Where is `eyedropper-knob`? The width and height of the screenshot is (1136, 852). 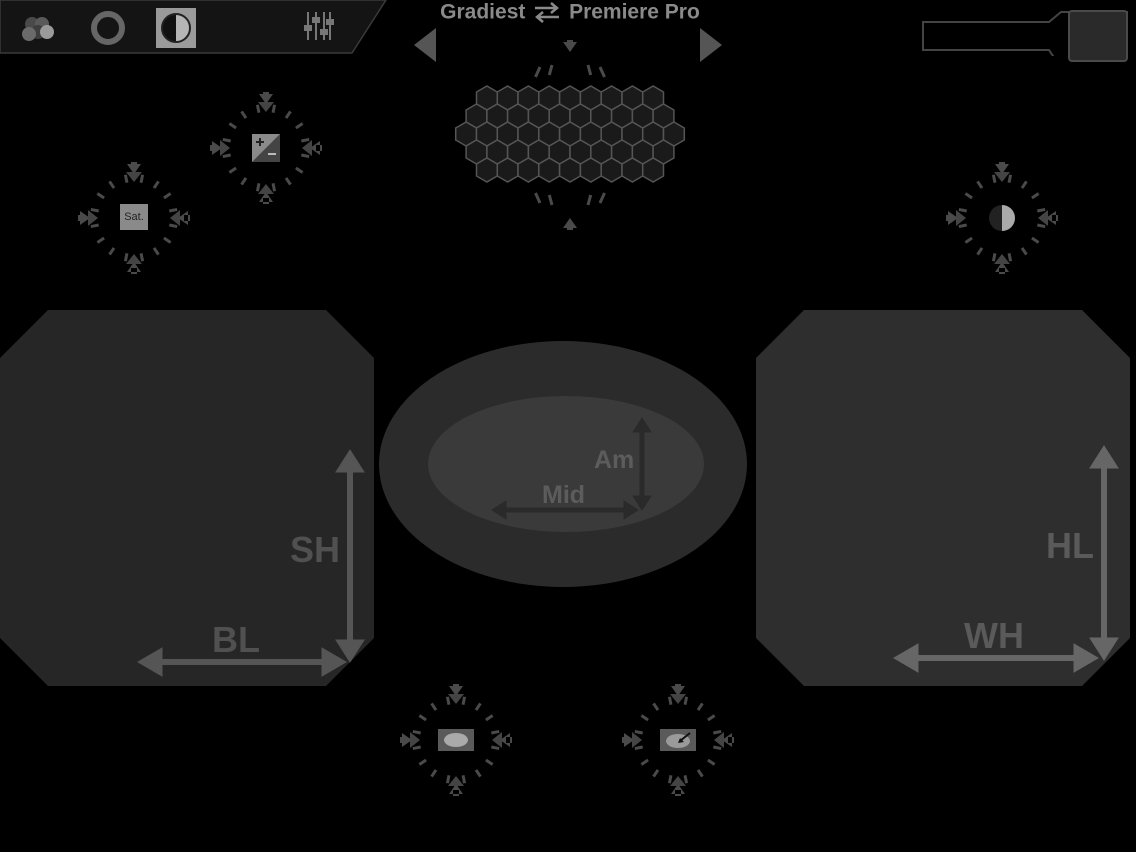
eyedropper-knob is located at coordinates (678, 740).